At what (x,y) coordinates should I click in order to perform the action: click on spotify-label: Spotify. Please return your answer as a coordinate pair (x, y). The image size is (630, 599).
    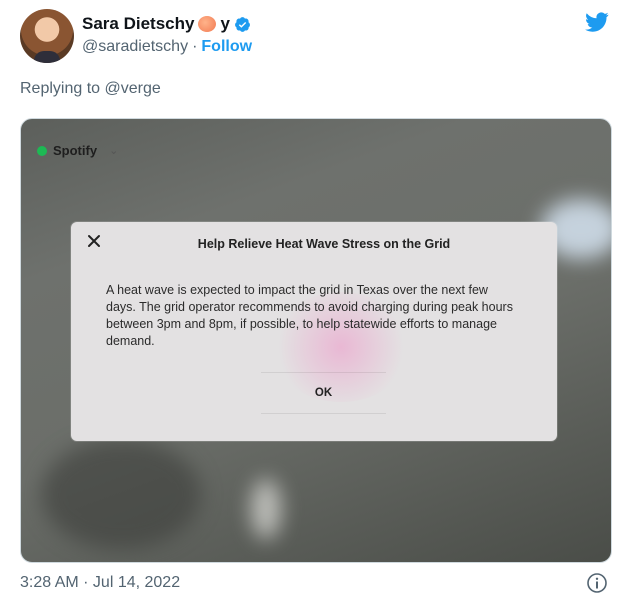
    Looking at the image, I should click on (75, 150).